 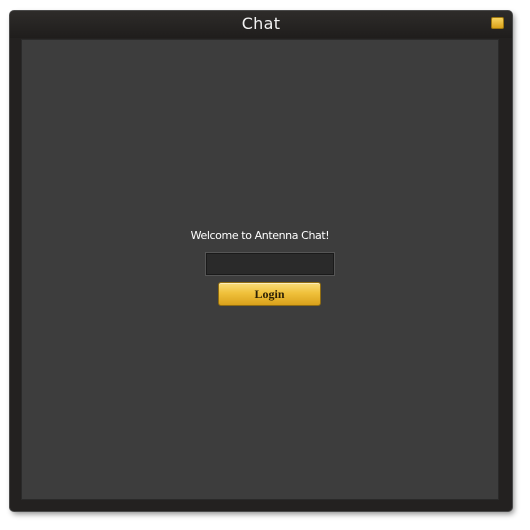 I want to click on window-title: Chat, so click(x=261, y=23).